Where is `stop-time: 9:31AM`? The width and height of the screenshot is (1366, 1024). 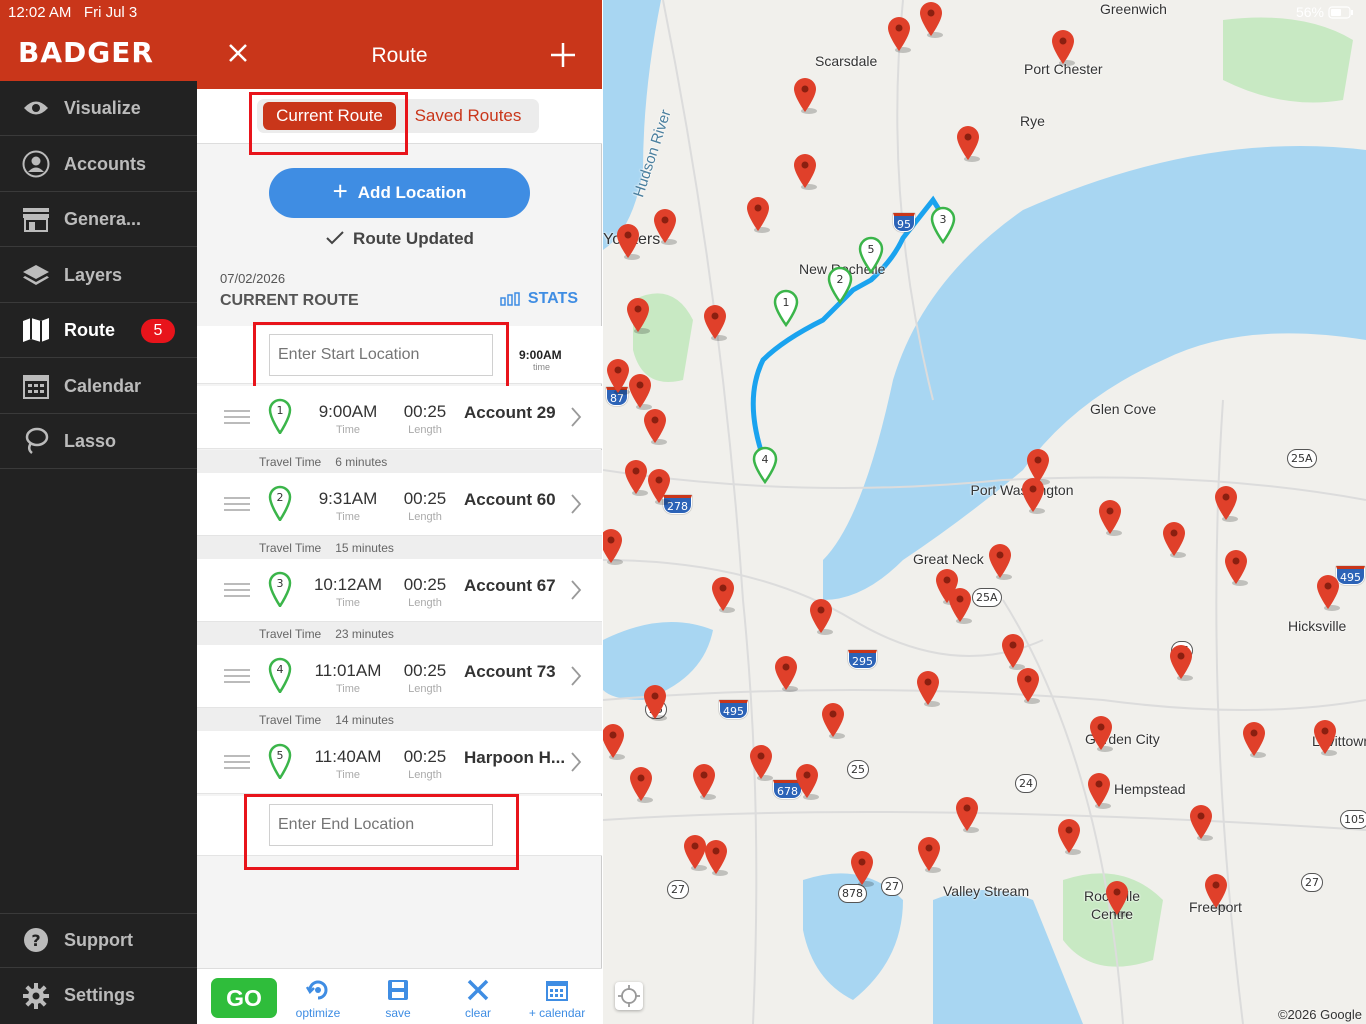
stop-time: 9:31AM is located at coordinates (348, 498).